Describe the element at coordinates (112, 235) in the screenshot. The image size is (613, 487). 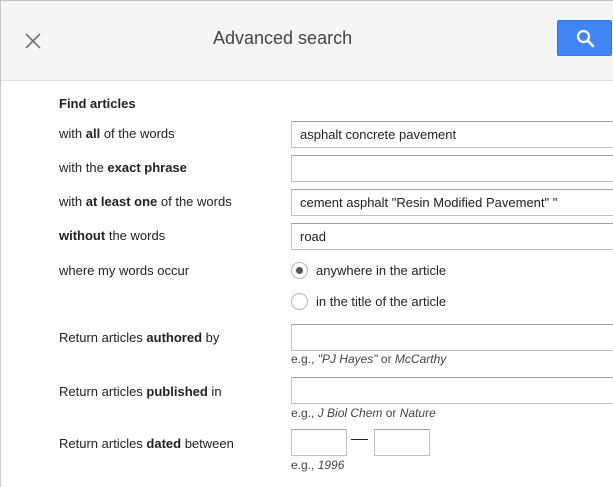
I see `without-words-label: without the words` at that location.